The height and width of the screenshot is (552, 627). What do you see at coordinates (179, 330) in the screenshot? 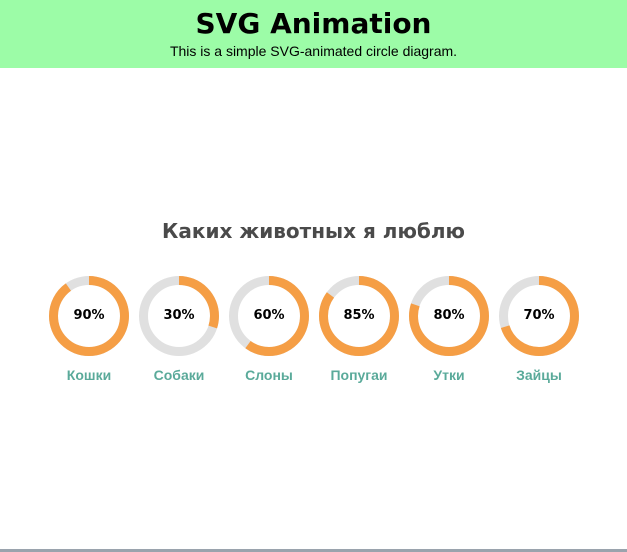
I see `circle-chart: 30% Собаки` at bounding box center [179, 330].